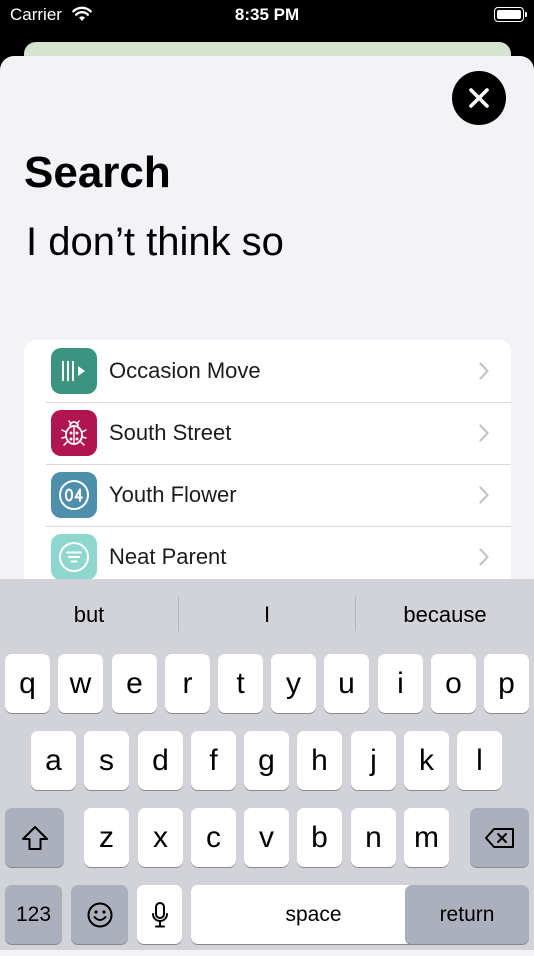 The image size is (534, 956). What do you see at coordinates (155, 242) in the screenshot?
I see `search-query-text: I don’t think so` at bounding box center [155, 242].